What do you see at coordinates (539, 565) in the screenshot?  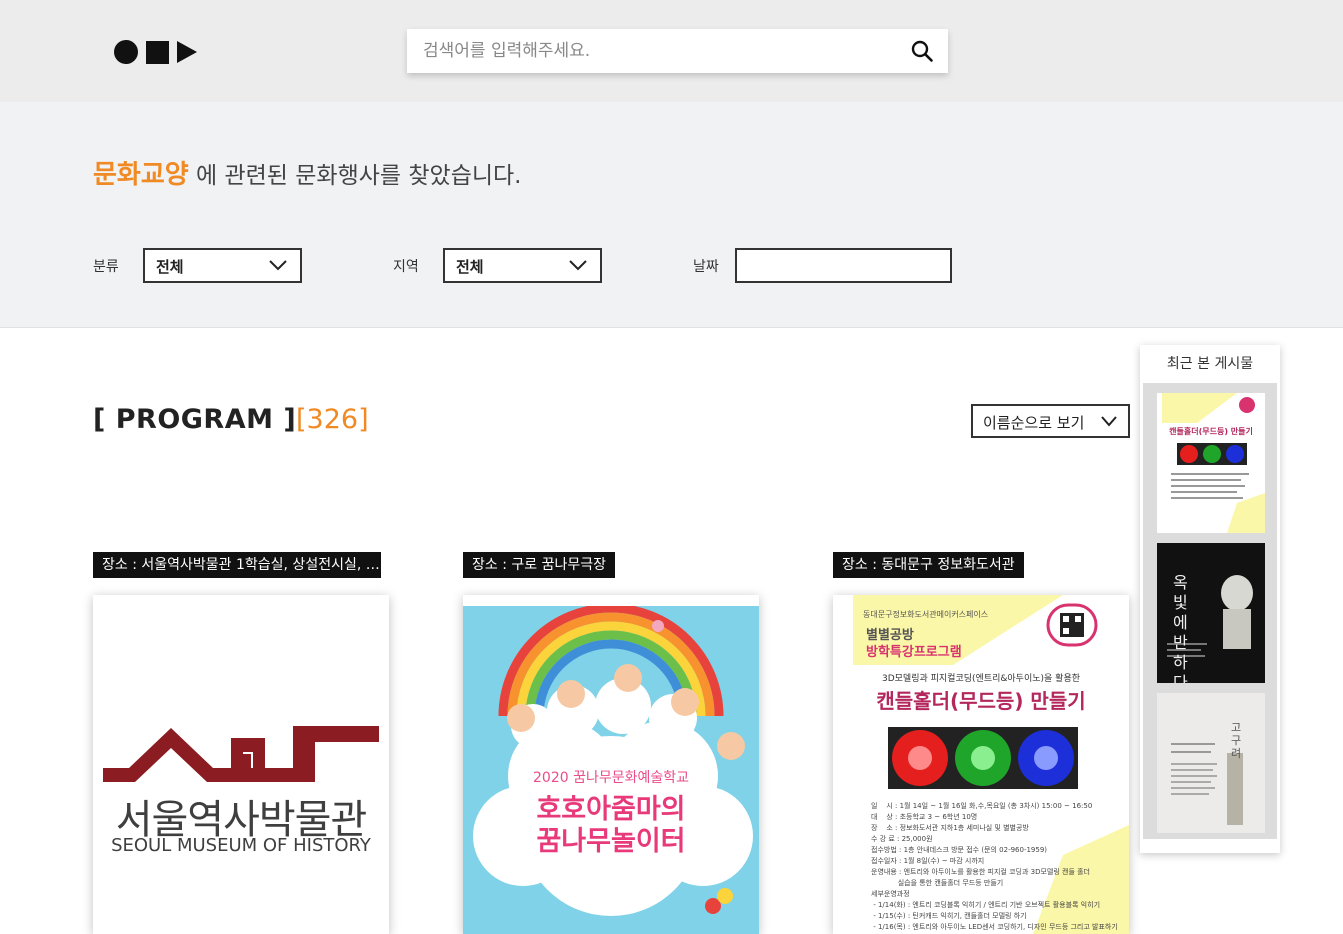 I see `card-place-label: 장소 : 구로 꿈나무극장` at bounding box center [539, 565].